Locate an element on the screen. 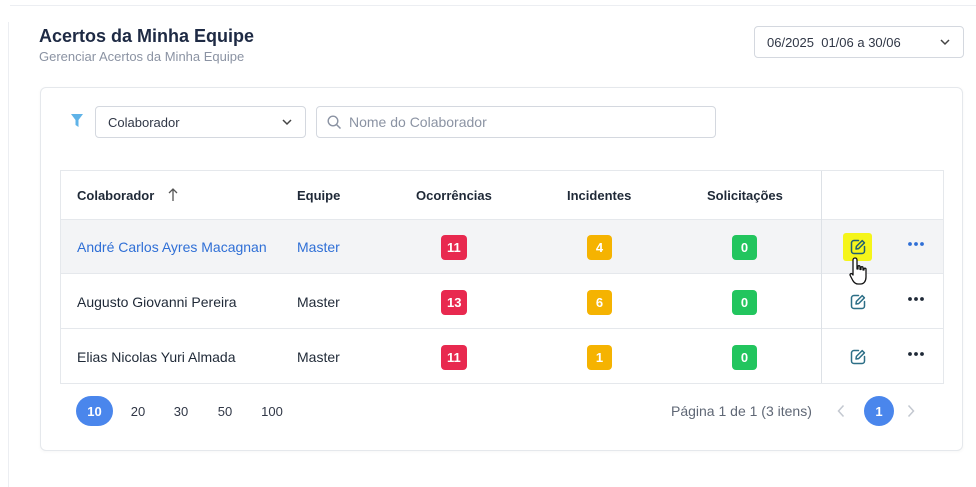 The height and width of the screenshot is (487, 976). page-size-20: 20 is located at coordinates (138, 411).